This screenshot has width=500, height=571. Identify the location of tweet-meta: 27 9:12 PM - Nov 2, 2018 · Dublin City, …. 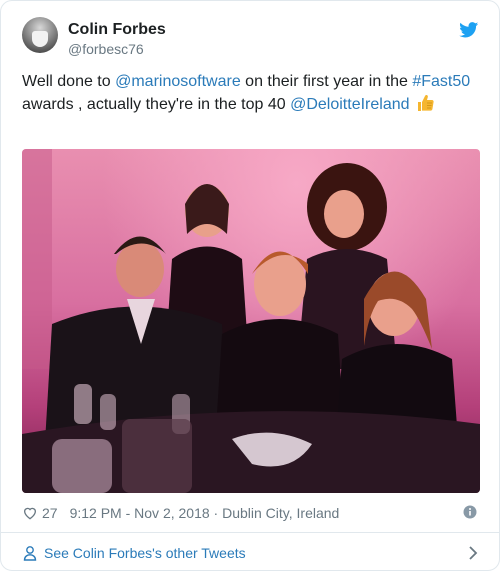
(180, 513).